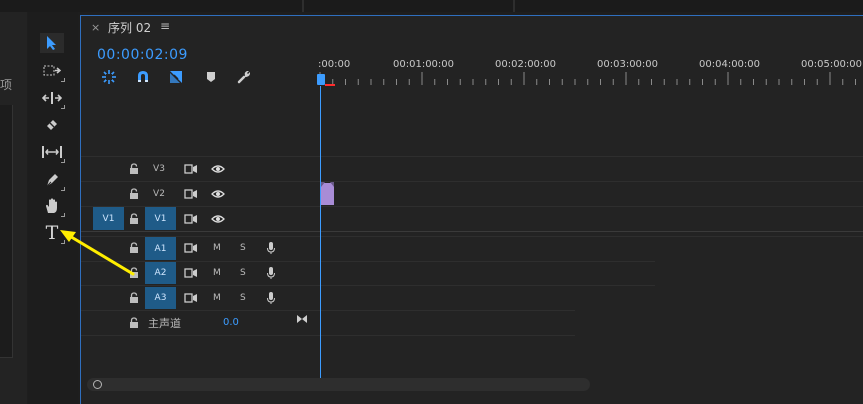  I want to click on hand-icon, so click(51, 205).